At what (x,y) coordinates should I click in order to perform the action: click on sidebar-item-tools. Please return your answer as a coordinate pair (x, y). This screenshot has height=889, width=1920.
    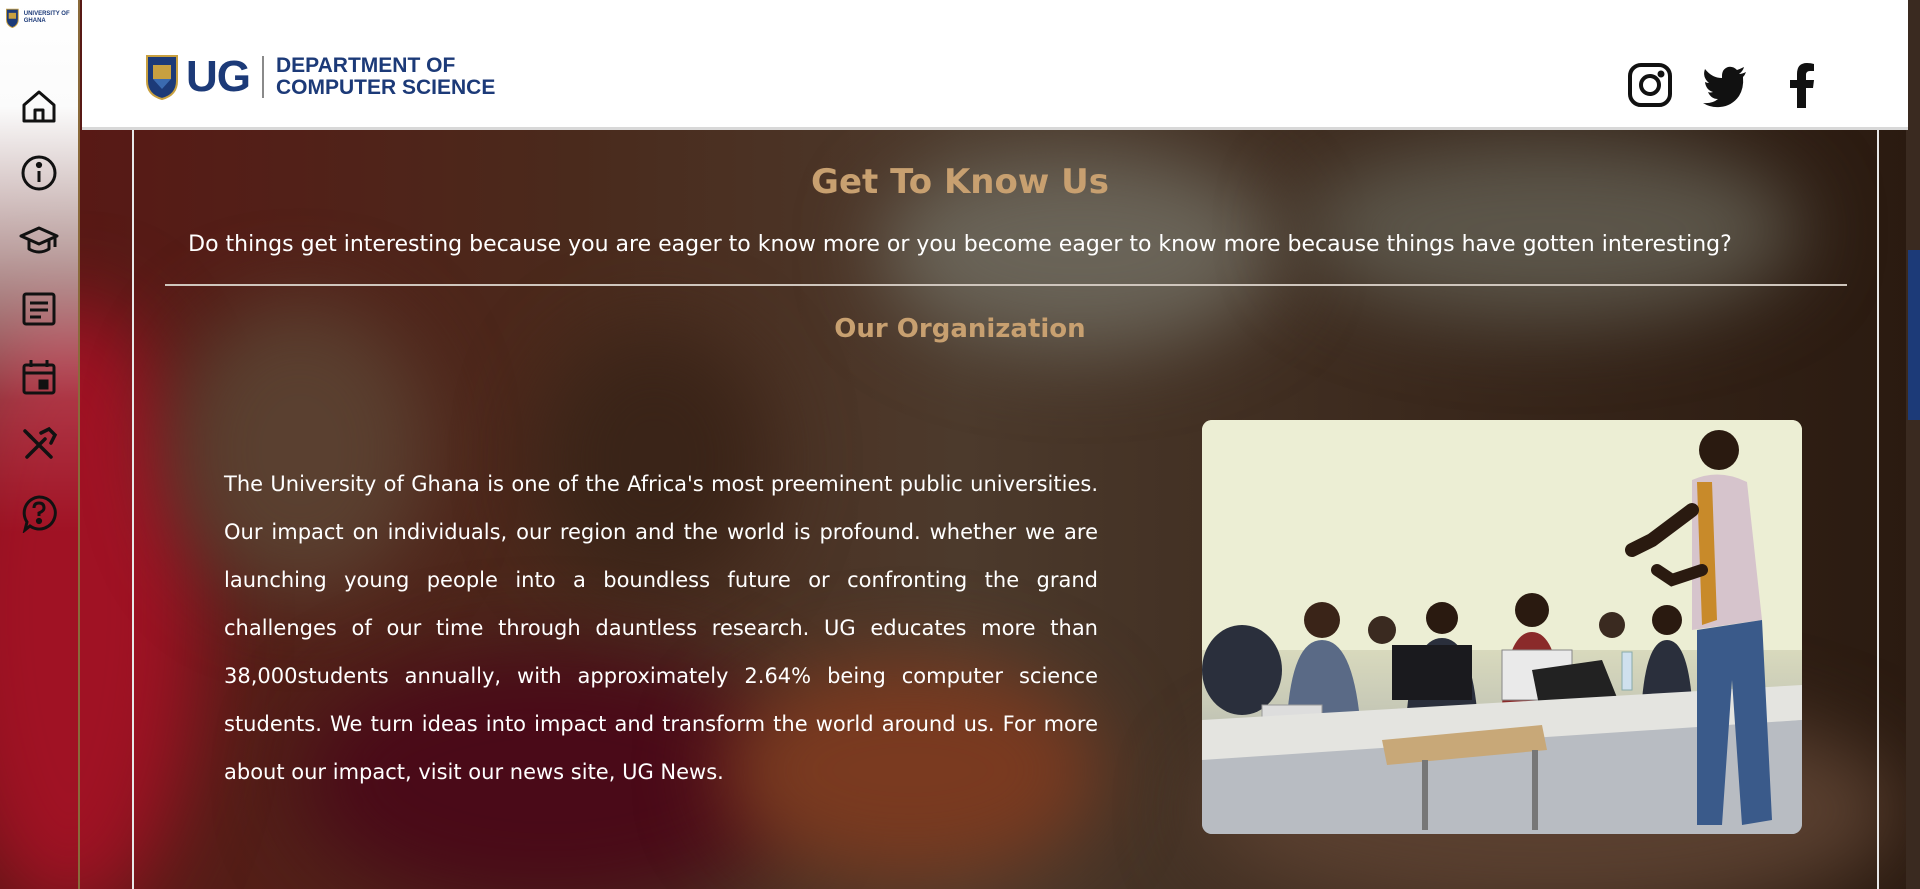
    Looking at the image, I should click on (39, 445).